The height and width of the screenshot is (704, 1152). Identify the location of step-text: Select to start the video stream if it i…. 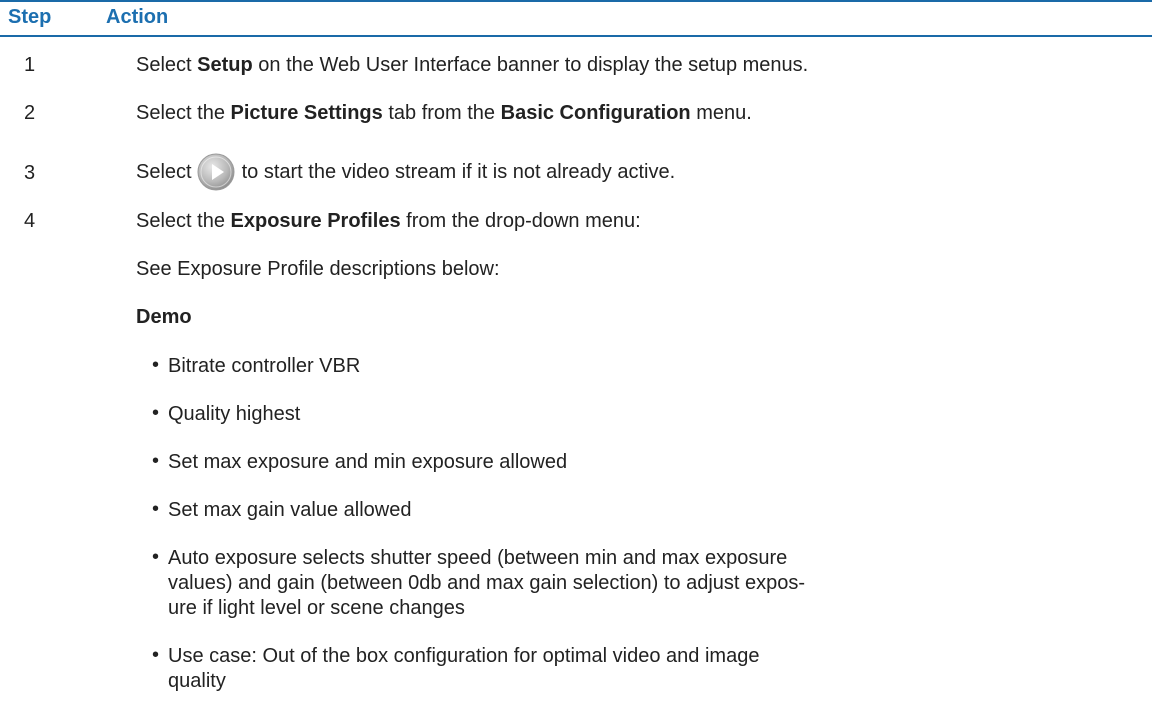
(405, 172).